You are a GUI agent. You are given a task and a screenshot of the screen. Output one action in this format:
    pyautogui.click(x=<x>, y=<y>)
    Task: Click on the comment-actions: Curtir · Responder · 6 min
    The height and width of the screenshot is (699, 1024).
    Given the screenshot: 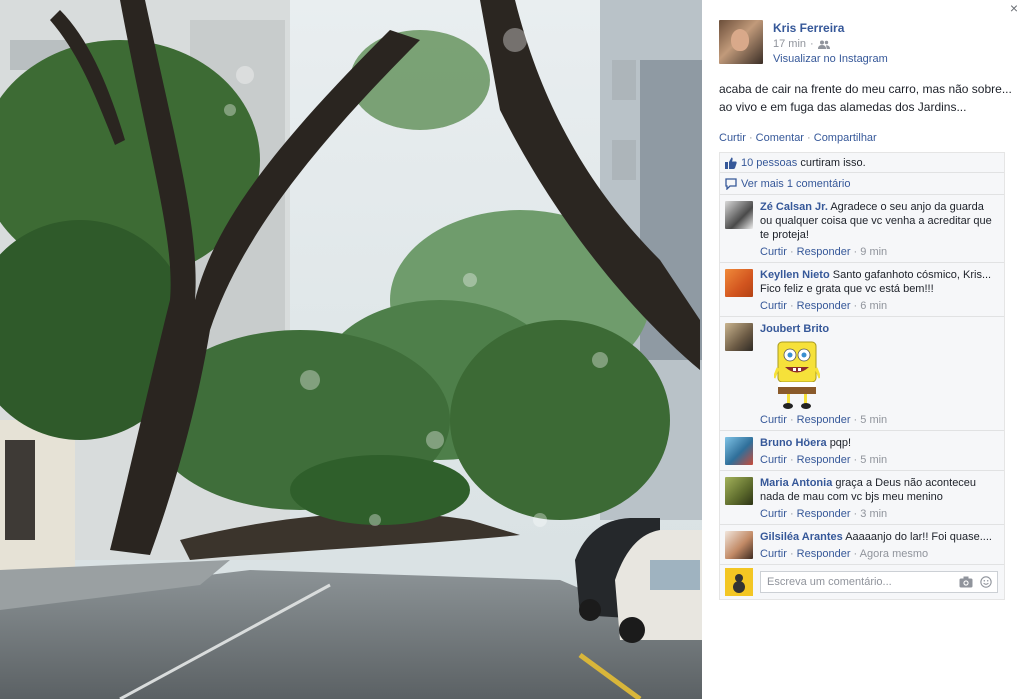 What is the action you would take?
    pyautogui.click(x=879, y=306)
    